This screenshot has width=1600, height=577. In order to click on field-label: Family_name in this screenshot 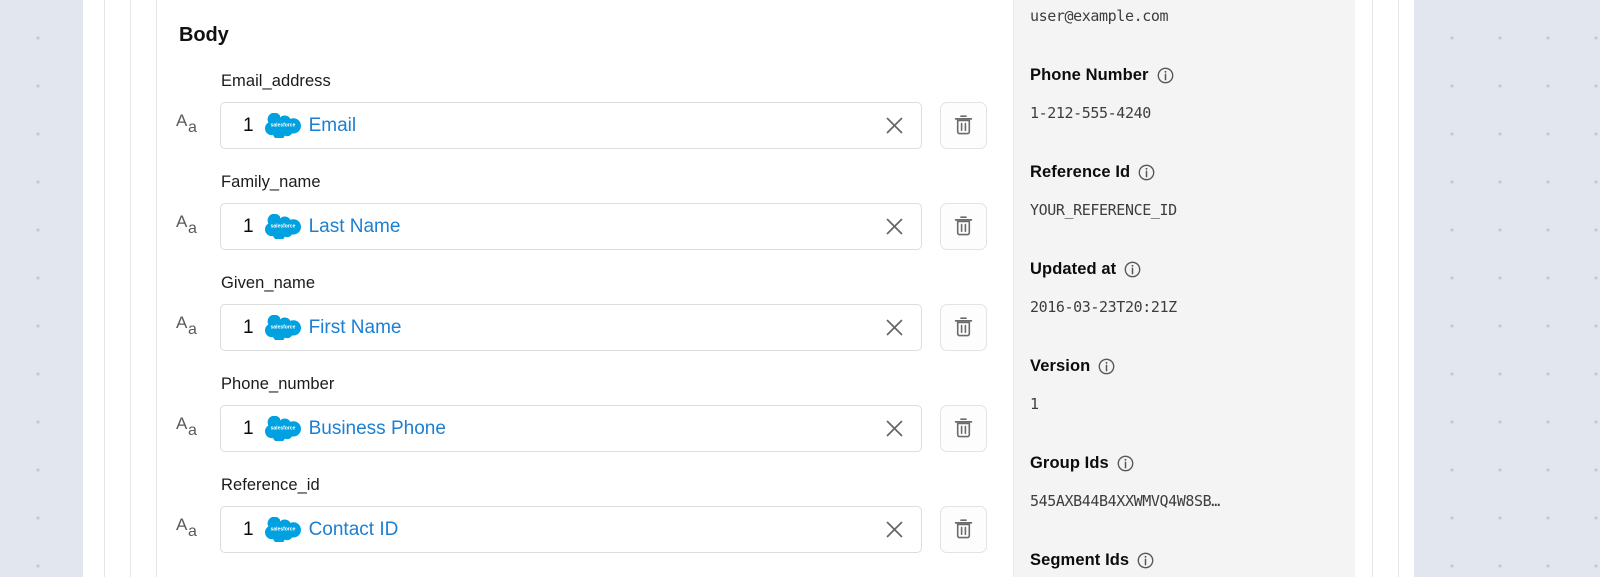, I will do `click(271, 182)`.